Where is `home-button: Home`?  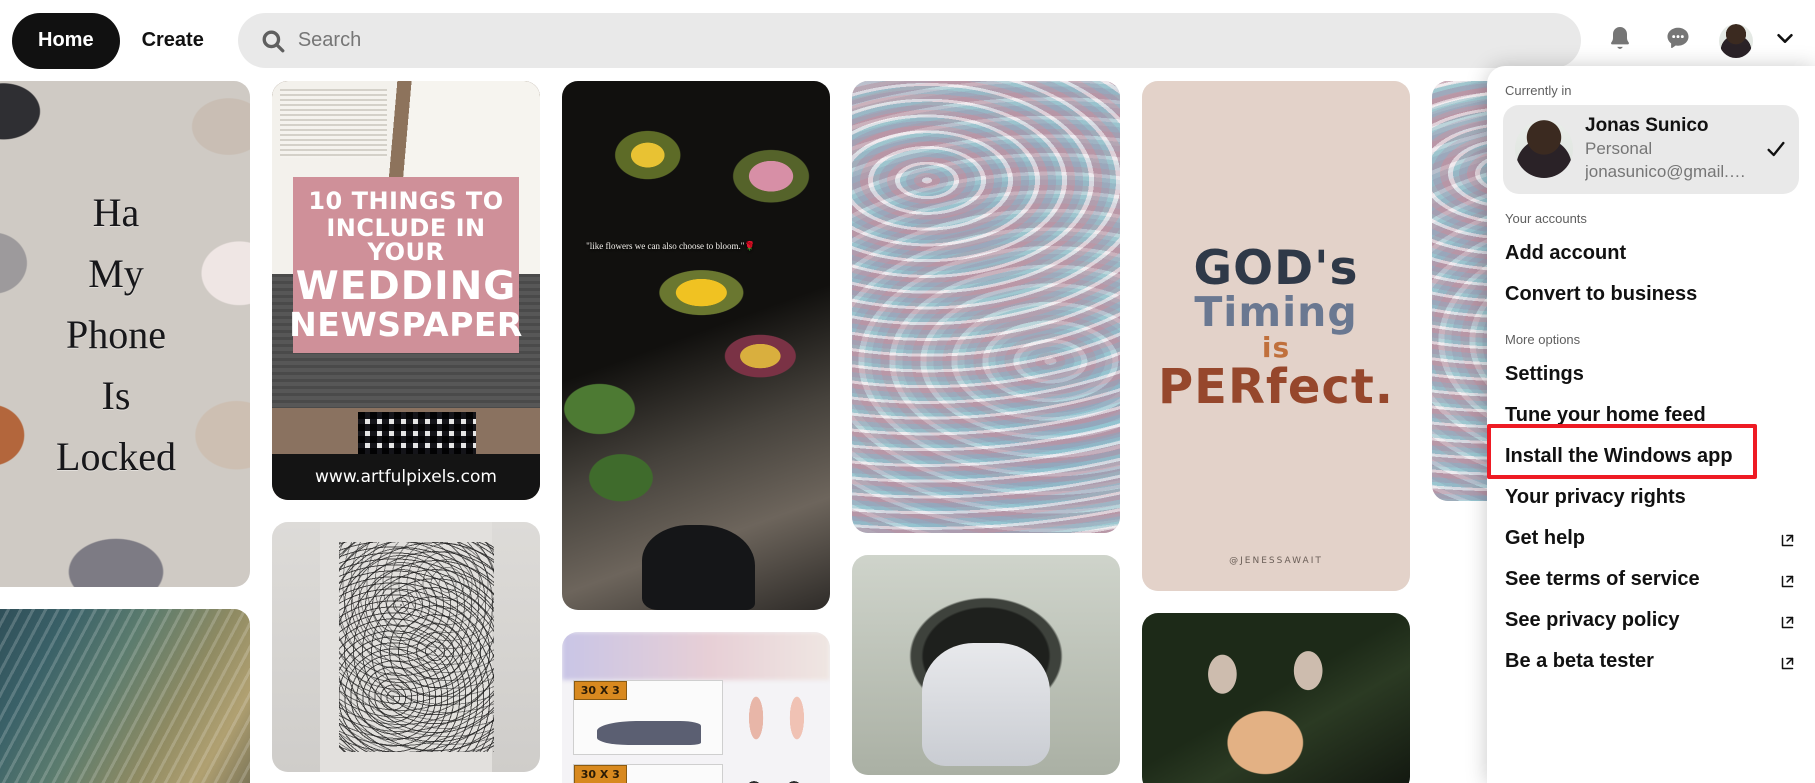
home-button: Home is located at coordinates (66, 40).